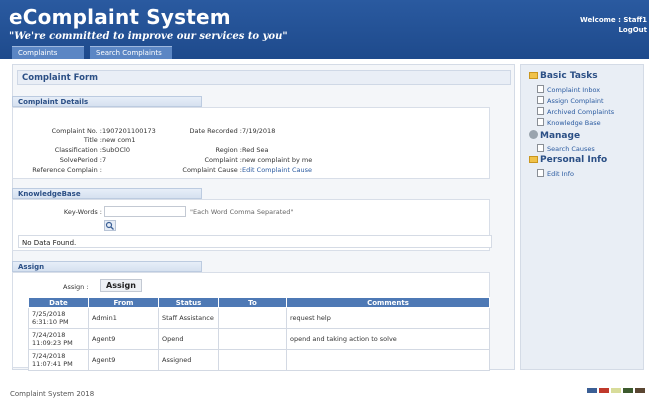 This screenshot has width=649, height=401. Describe the element at coordinates (58, 339) in the screenshot. I see `cell-date: 7/24/2018 11:09:23 PM` at that location.